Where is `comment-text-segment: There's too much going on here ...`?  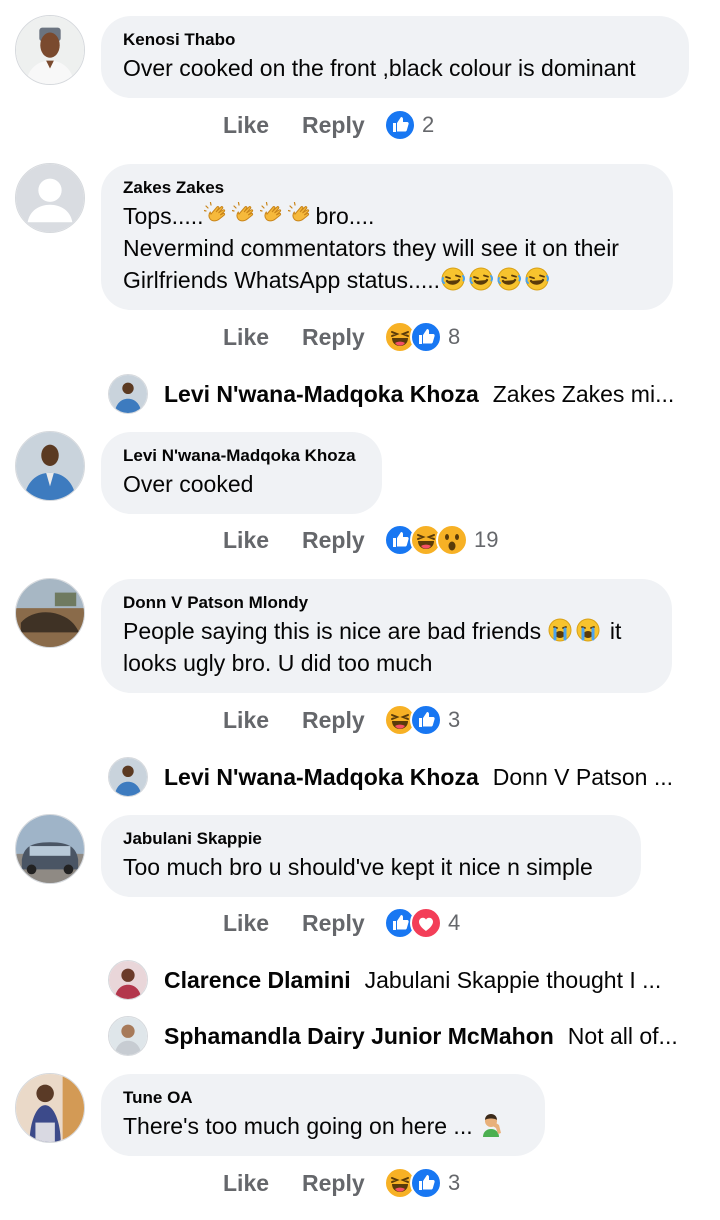 comment-text-segment: There's too much going on here ... is located at coordinates (298, 1126).